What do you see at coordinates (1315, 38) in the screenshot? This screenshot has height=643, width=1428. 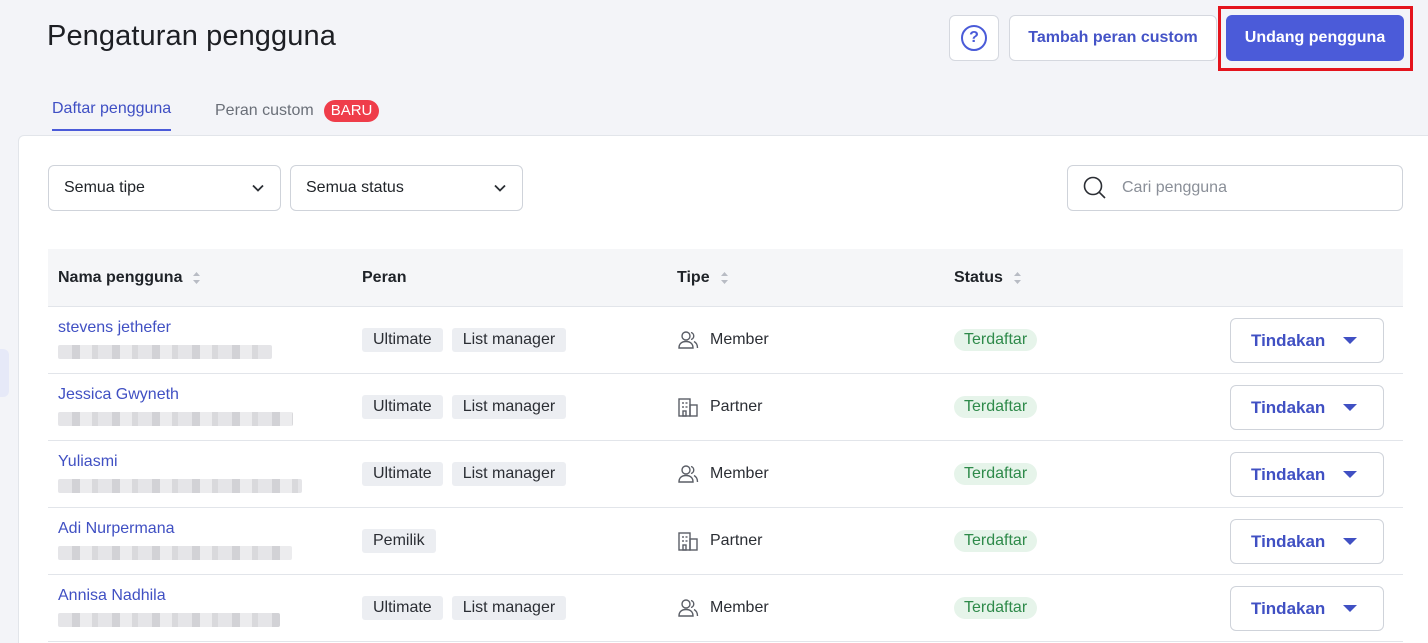 I see `invite-user-button: Undang pengguna` at bounding box center [1315, 38].